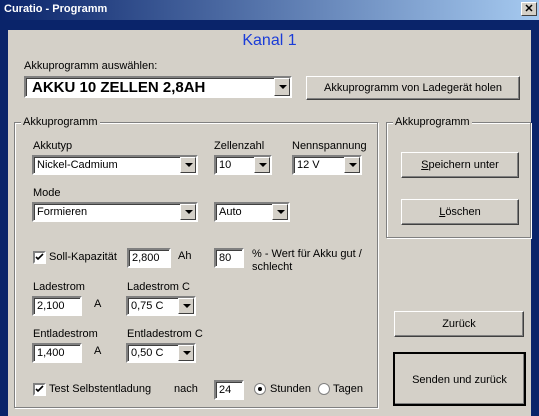 The height and width of the screenshot is (416, 539). I want to click on ladestrom-input: 2,100, so click(57, 306).